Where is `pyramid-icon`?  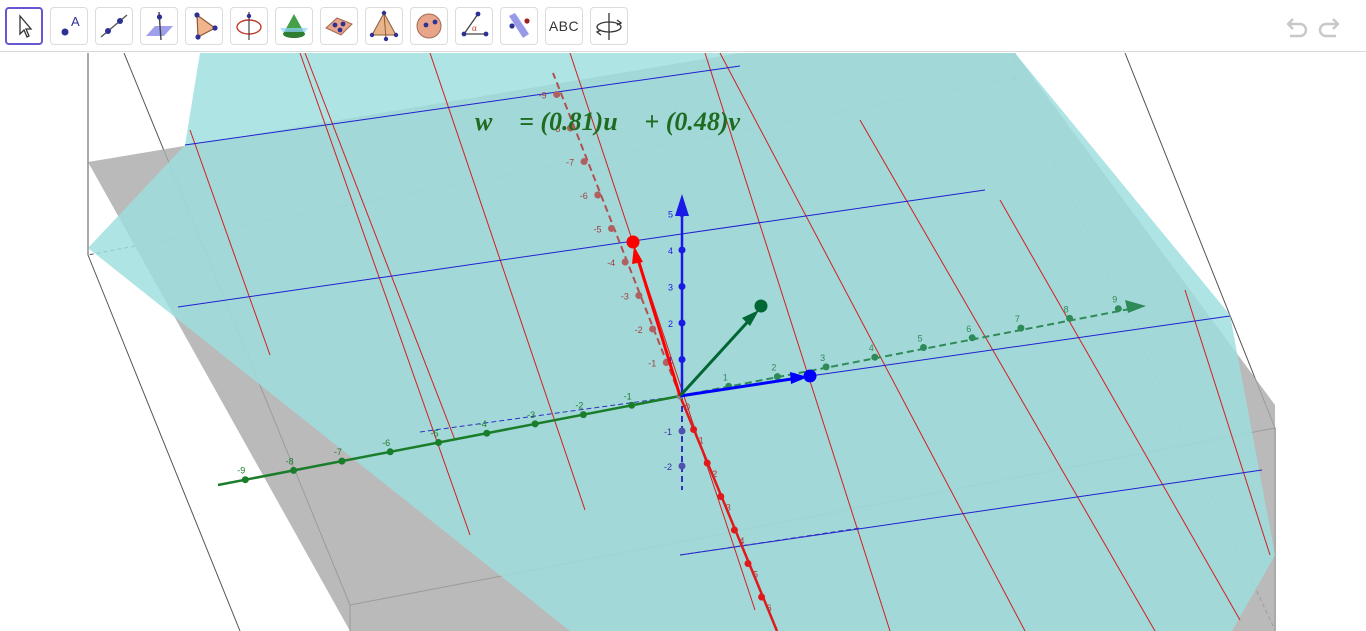 pyramid-icon is located at coordinates (384, 26).